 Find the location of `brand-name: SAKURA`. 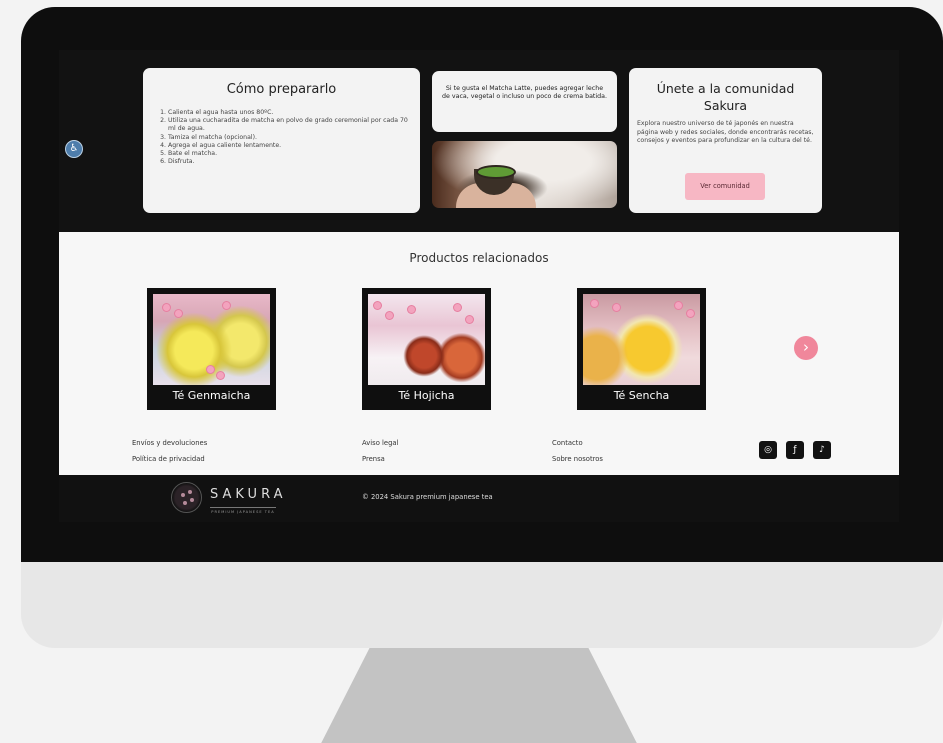

brand-name: SAKURA is located at coordinates (248, 494).